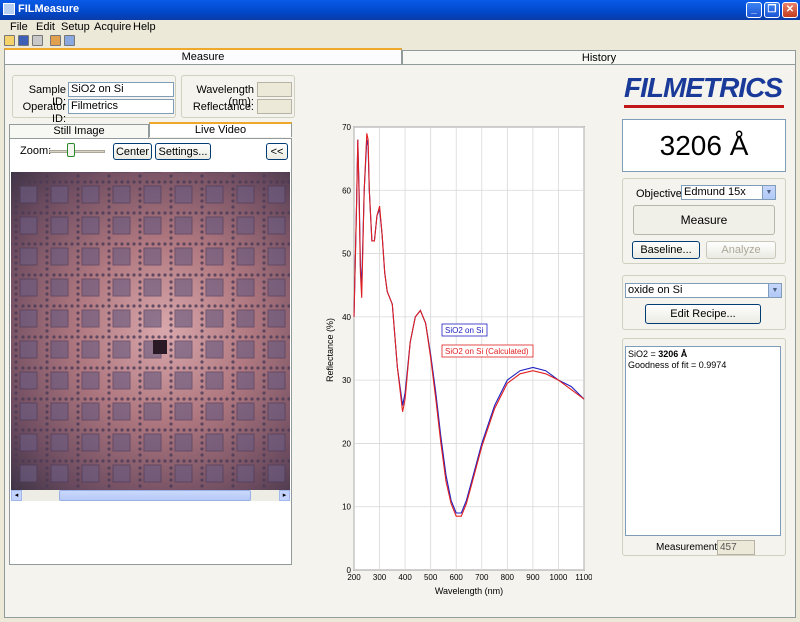 The width and height of the screenshot is (800, 622). I want to click on x-axis-label: Wavelength (nm), so click(469, 591).